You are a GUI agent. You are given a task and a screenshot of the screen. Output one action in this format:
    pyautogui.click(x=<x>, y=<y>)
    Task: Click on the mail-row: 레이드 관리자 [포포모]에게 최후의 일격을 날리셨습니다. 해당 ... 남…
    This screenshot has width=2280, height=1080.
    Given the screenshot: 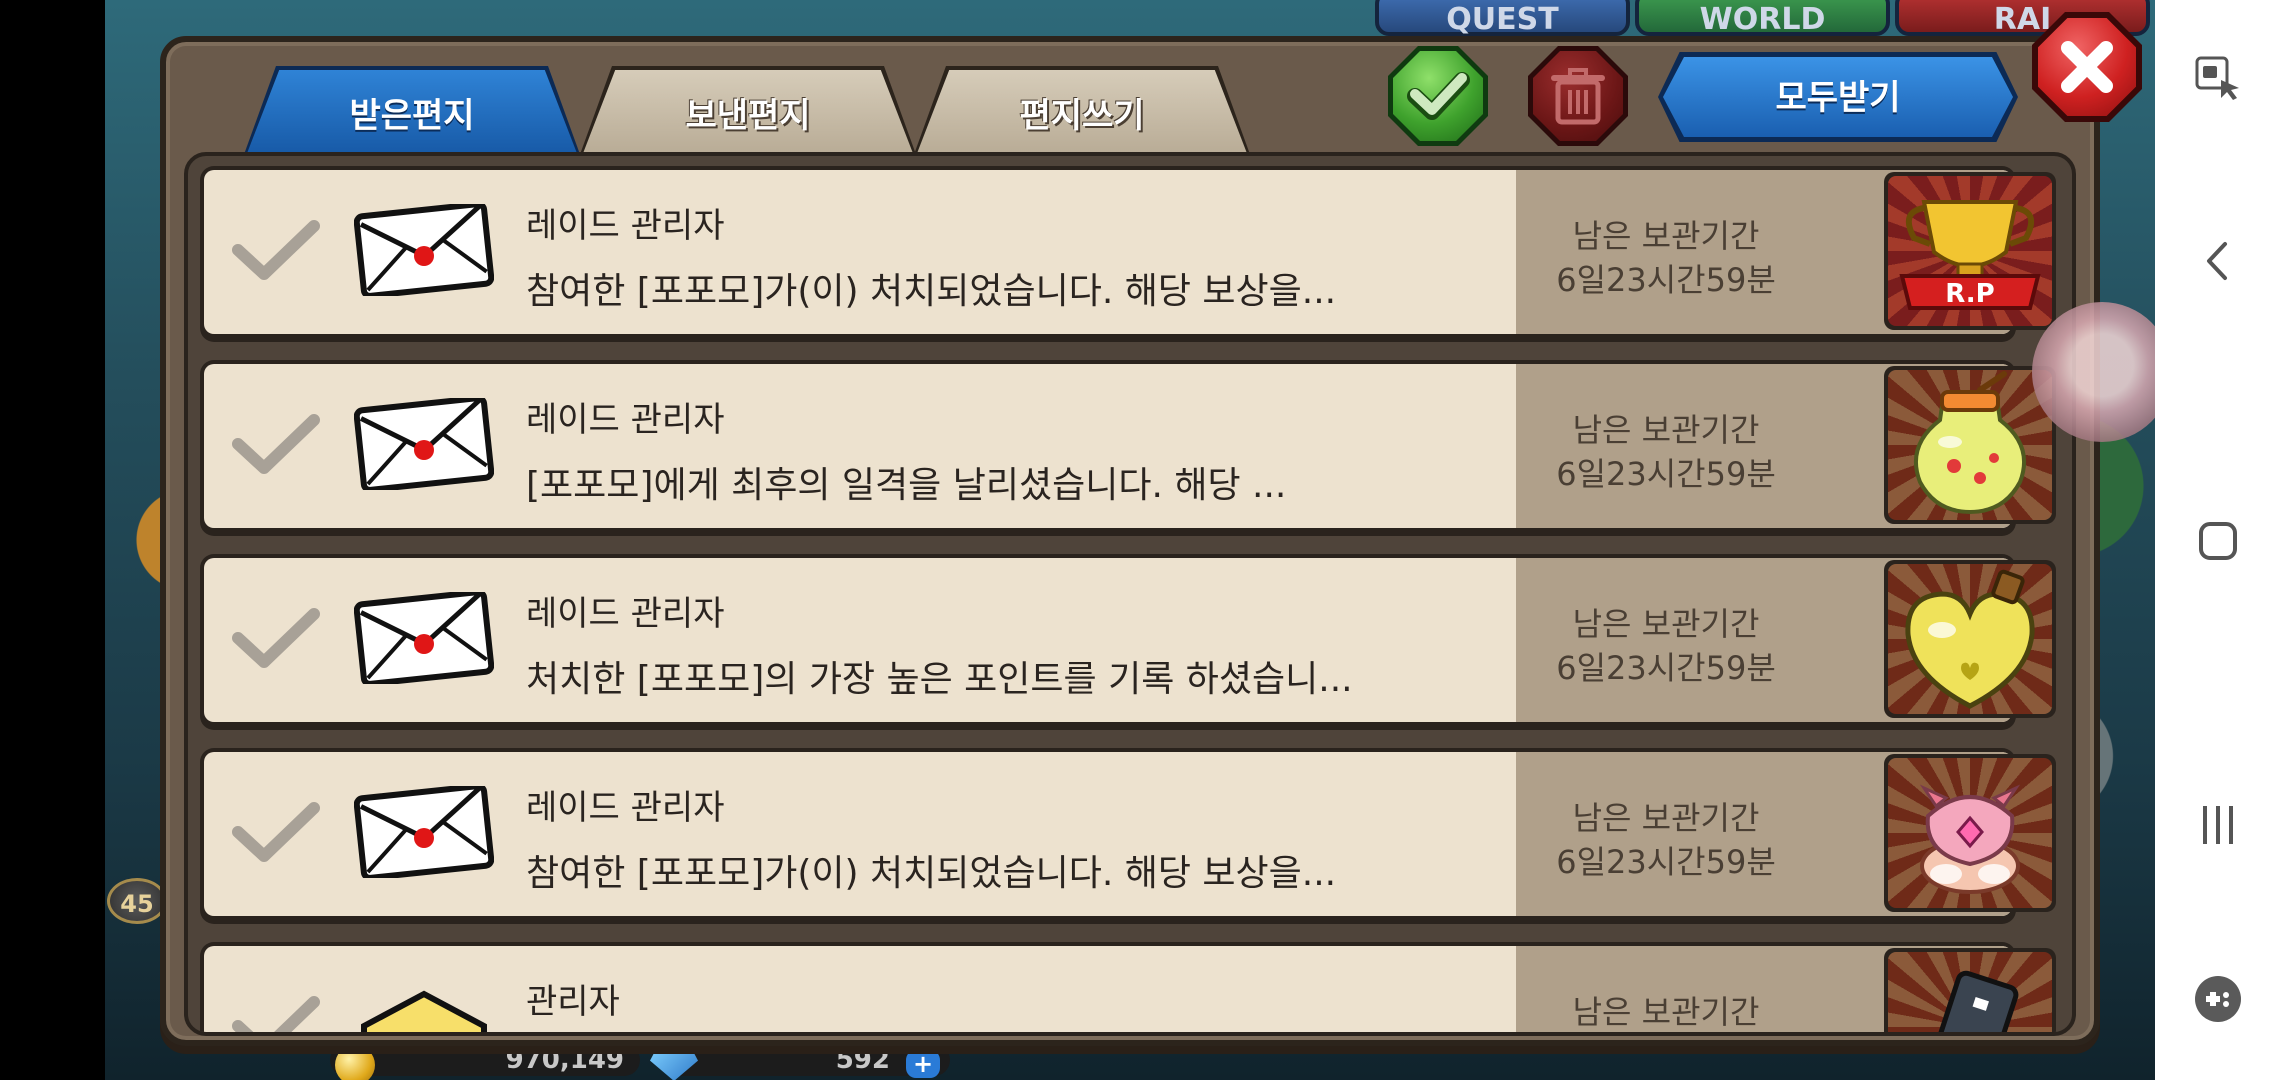 What is the action you would take?
    pyautogui.click(x=1128, y=448)
    